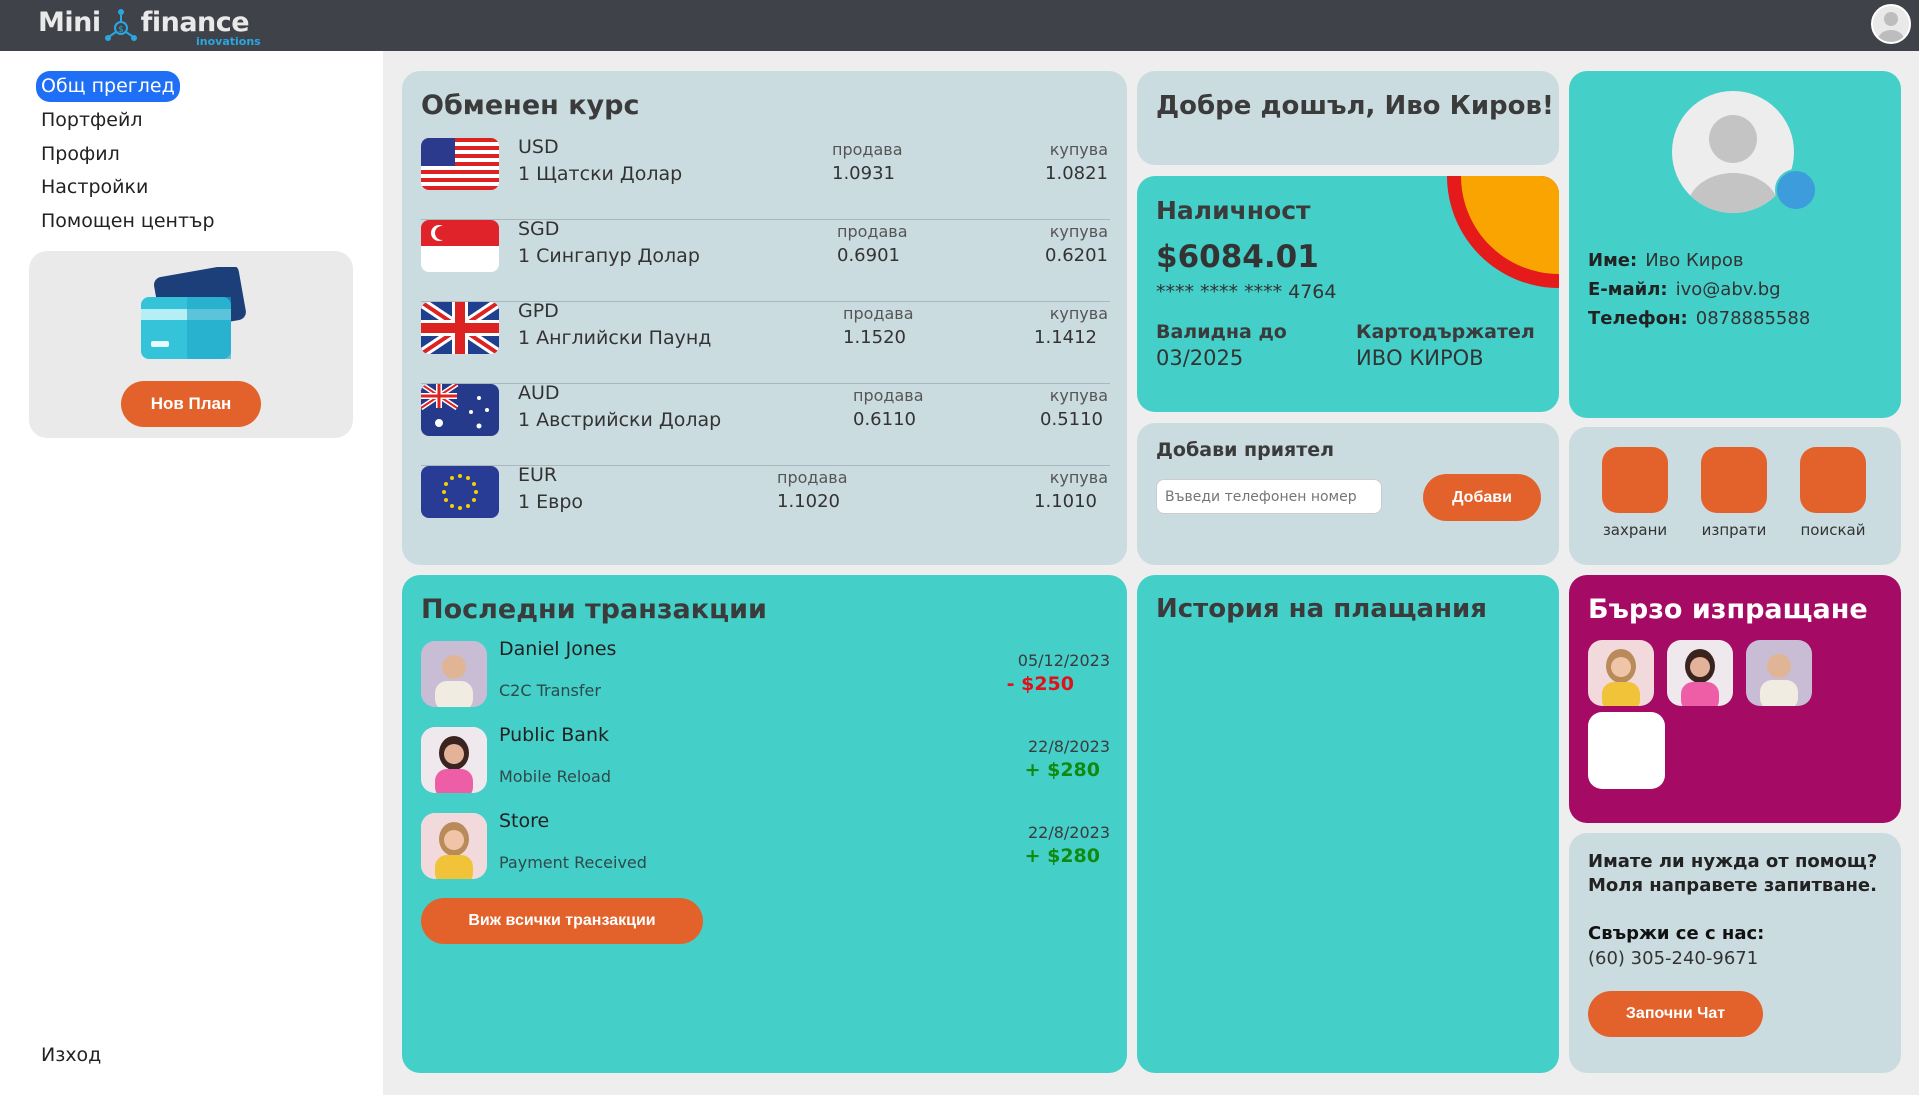 The height and width of the screenshot is (1095, 1919). I want to click on request-label: поискай, so click(1833, 530).